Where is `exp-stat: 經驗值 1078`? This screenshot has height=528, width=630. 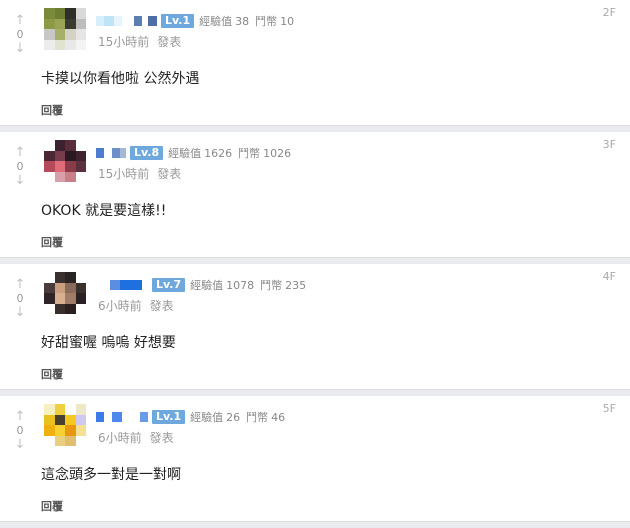 exp-stat: 經驗值 1078 is located at coordinates (222, 285).